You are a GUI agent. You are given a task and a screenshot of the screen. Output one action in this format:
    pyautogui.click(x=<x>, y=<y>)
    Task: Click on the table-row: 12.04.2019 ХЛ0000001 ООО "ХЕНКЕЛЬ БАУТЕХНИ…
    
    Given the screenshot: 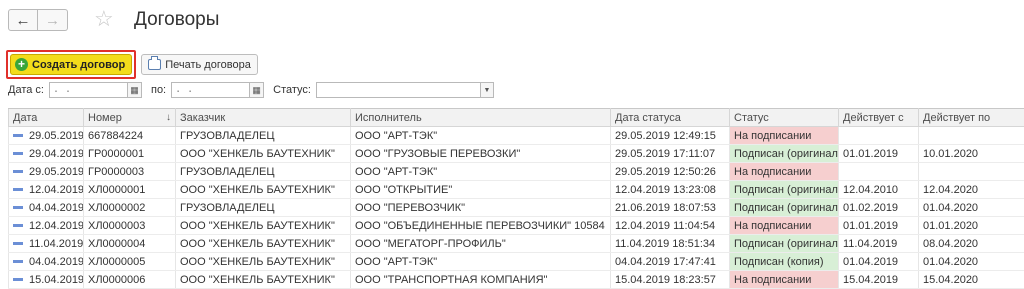 What is the action you would take?
    pyautogui.click(x=516, y=189)
    